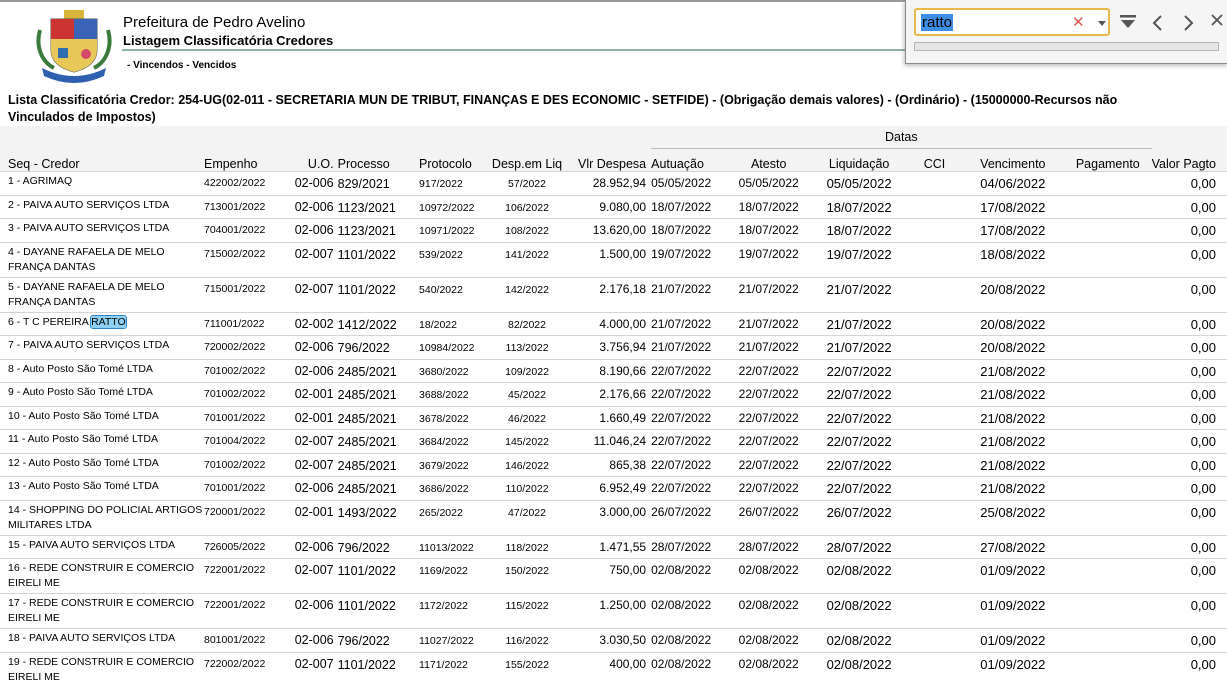 The height and width of the screenshot is (687, 1227). I want to click on credor-cell: 17 - REDE CONSTRUIR E COMERCIO EIRELI ME, so click(101, 610).